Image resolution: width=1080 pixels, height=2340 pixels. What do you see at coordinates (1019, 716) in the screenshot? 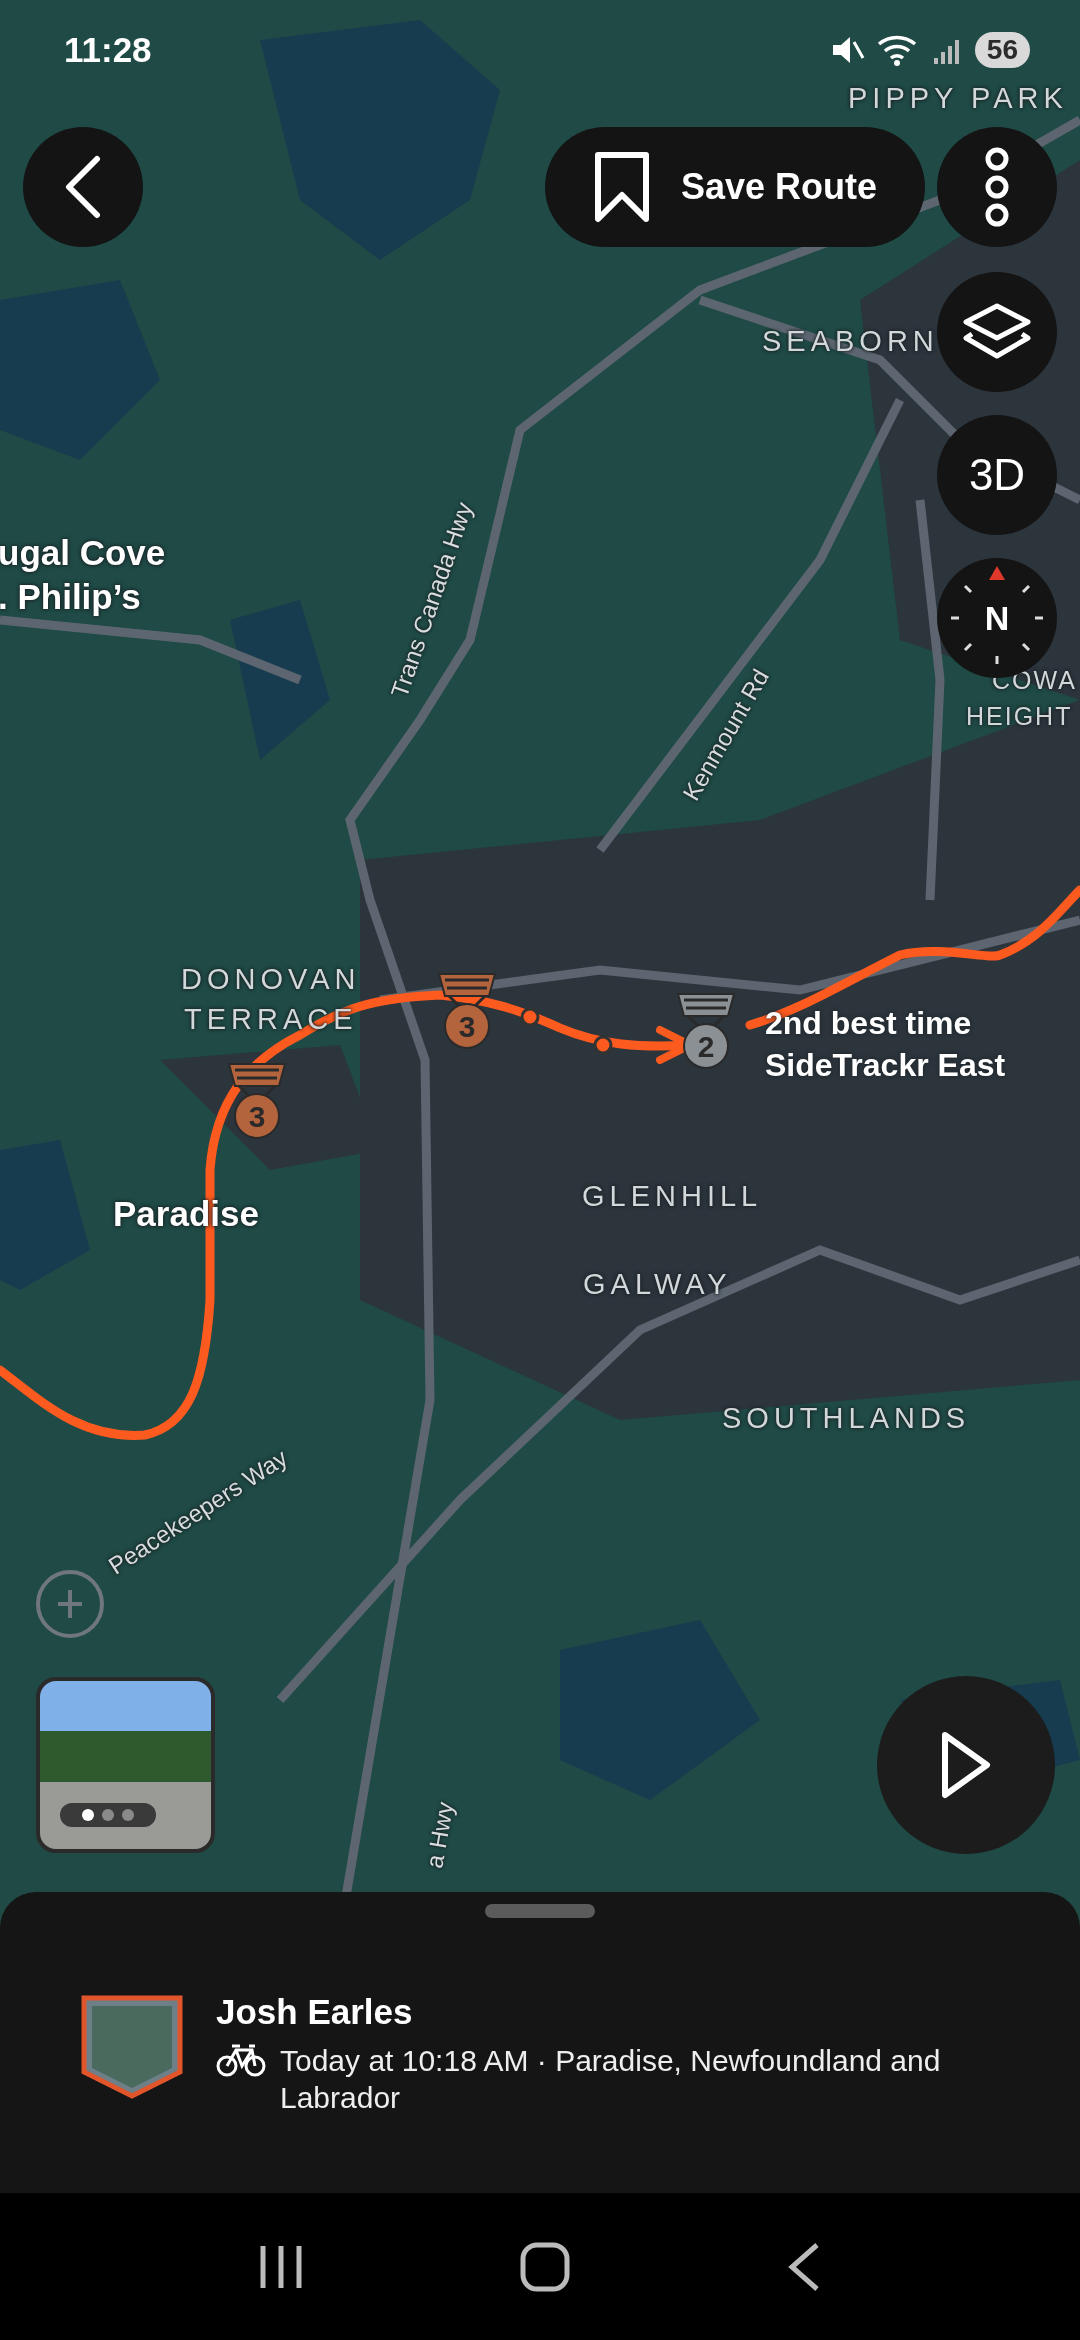
I see `district-label: HEIGHT` at bounding box center [1019, 716].